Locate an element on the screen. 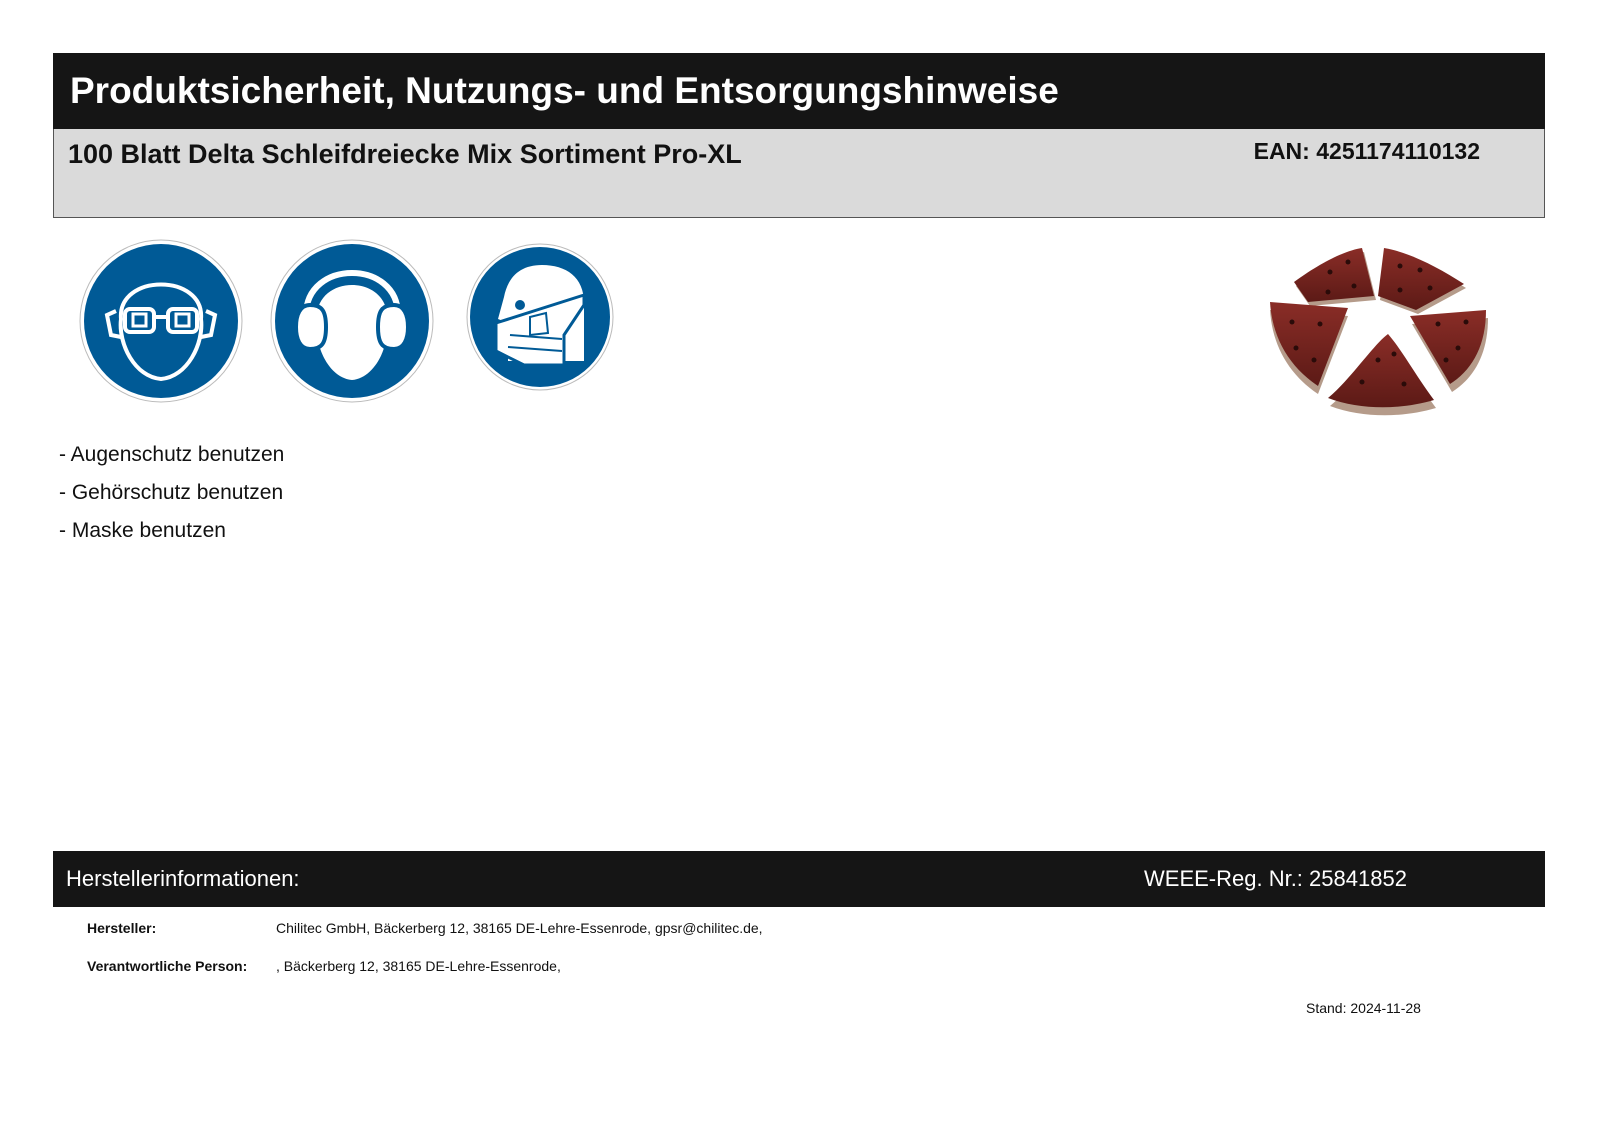  list-item: - Maske benutzen is located at coordinates (142, 530).